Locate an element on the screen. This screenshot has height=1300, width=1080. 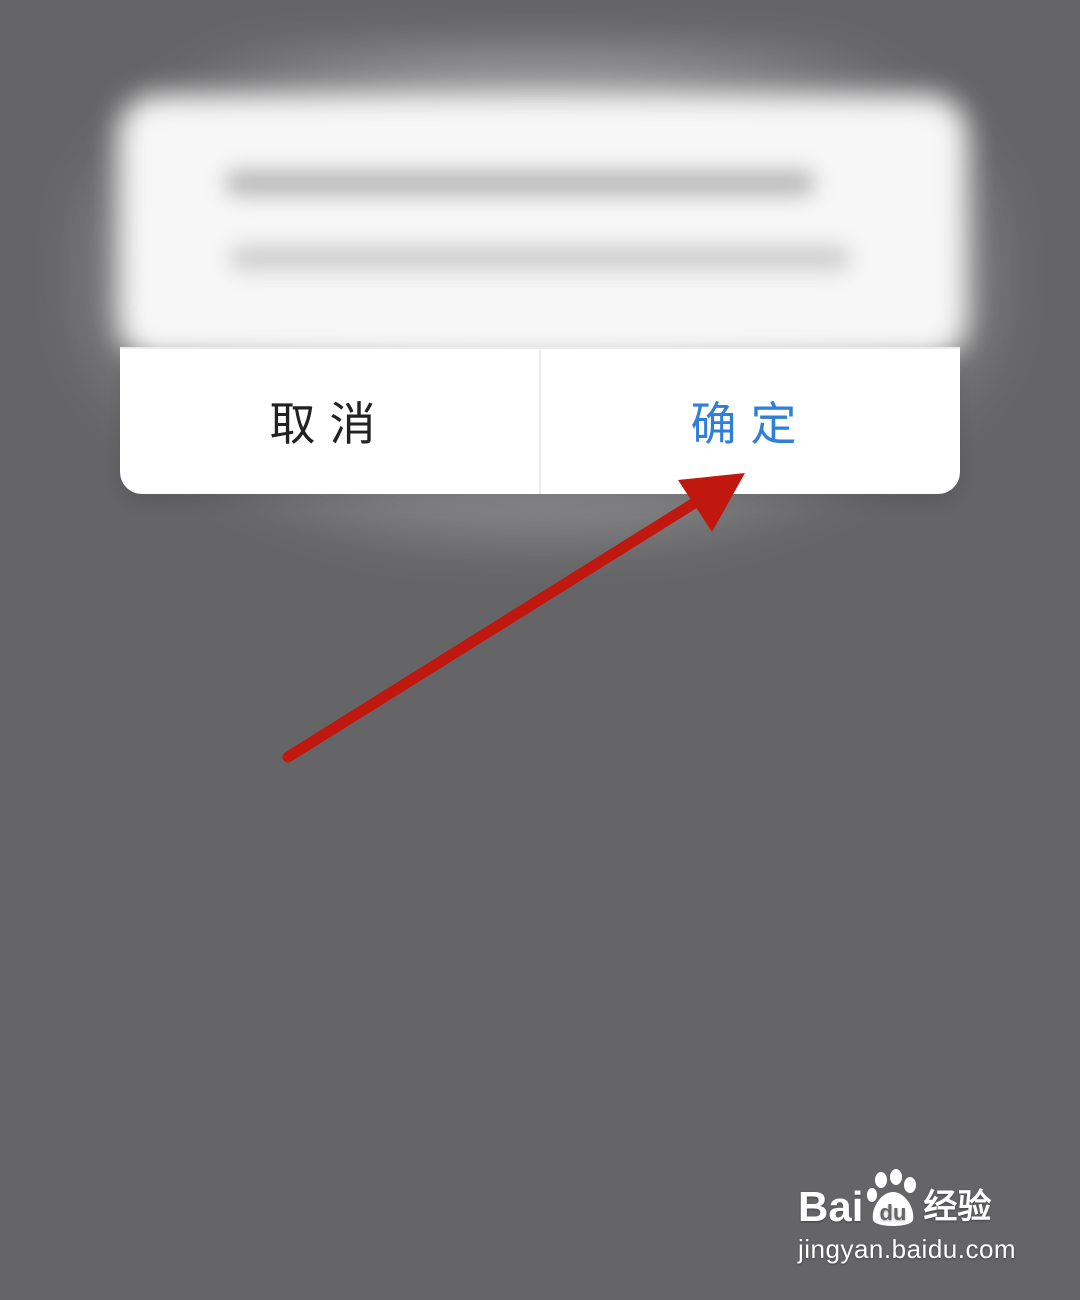
confirm-button: 确定 is located at coordinates (750, 420).